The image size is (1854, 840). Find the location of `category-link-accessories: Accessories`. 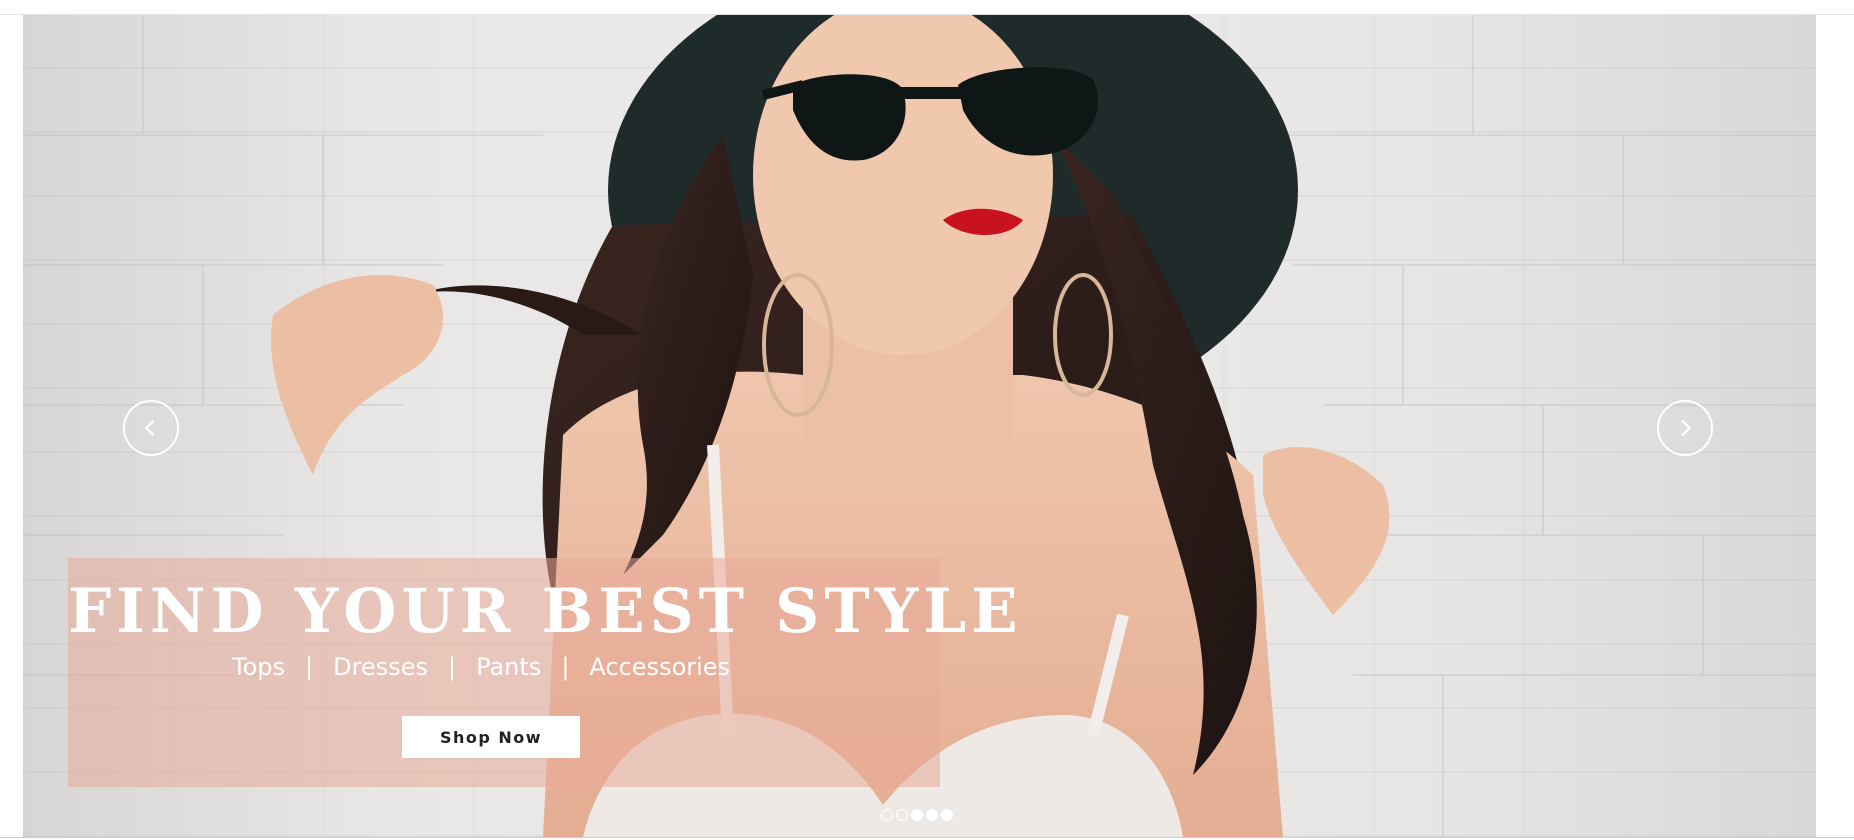

category-link-accessories: Accessories is located at coordinates (659, 667).